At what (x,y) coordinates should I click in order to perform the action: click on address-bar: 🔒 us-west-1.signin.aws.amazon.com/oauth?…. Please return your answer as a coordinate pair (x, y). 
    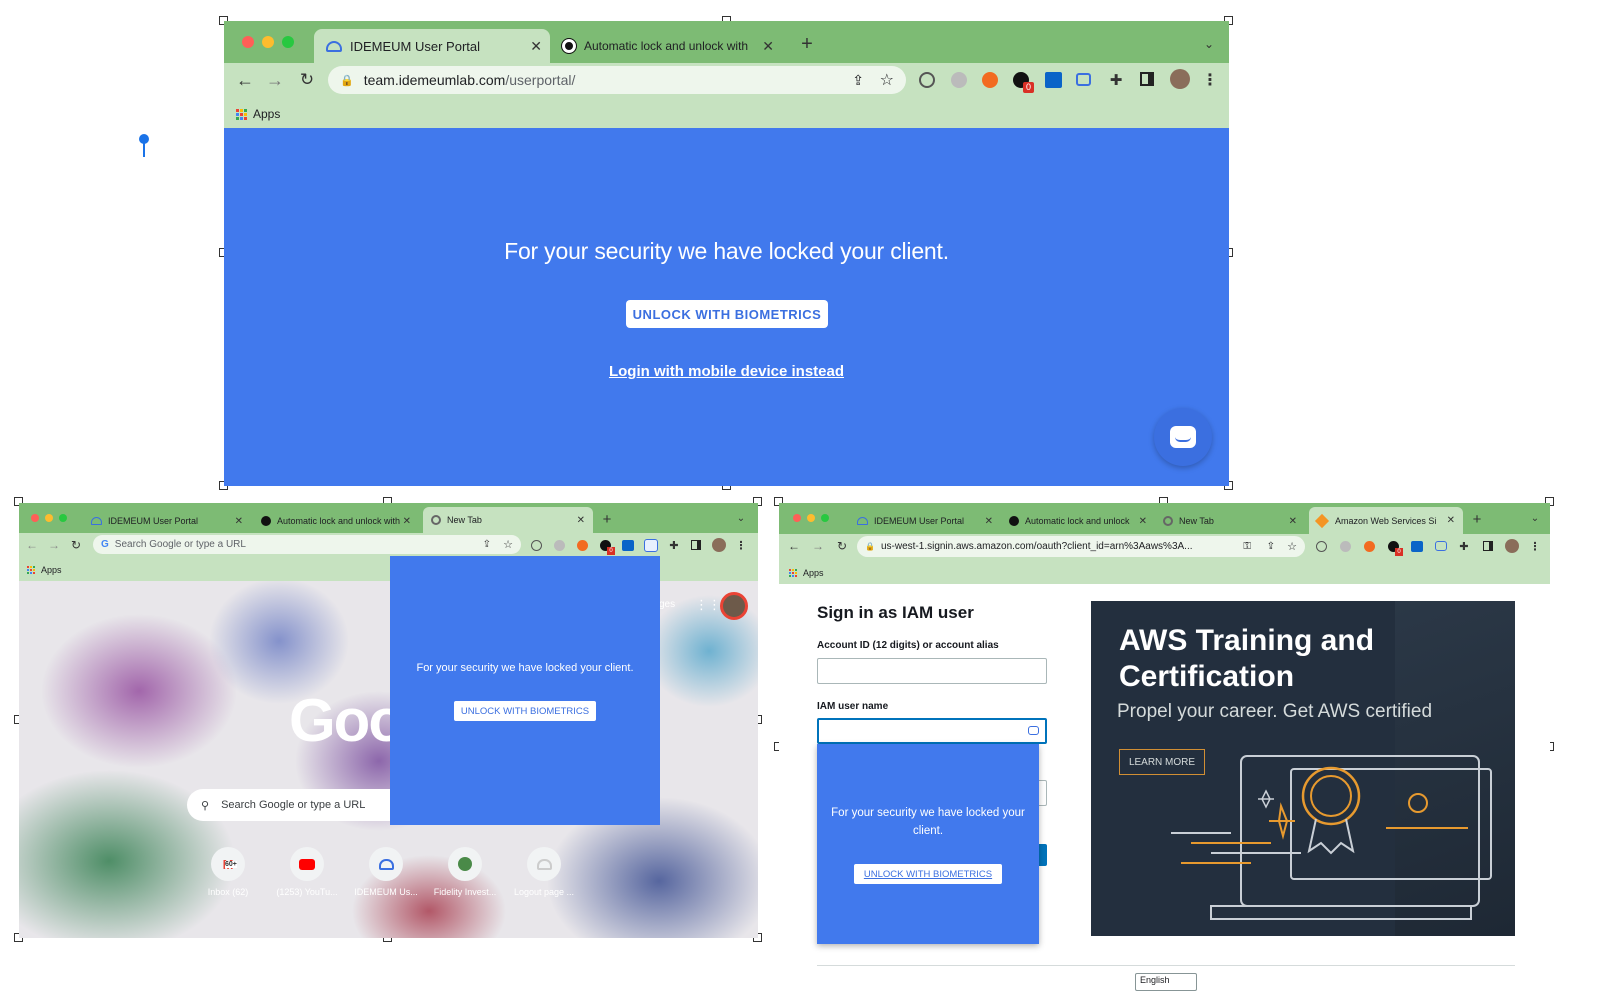
    Looking at the image, I should click on (1081, 546).